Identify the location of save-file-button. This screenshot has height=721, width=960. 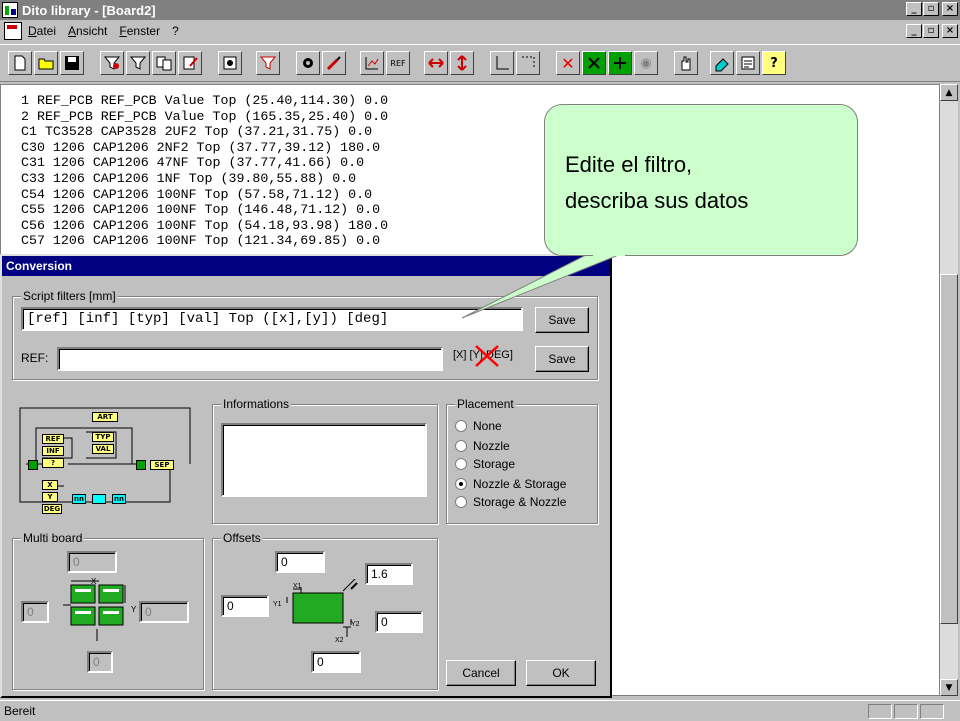
(72, 63).